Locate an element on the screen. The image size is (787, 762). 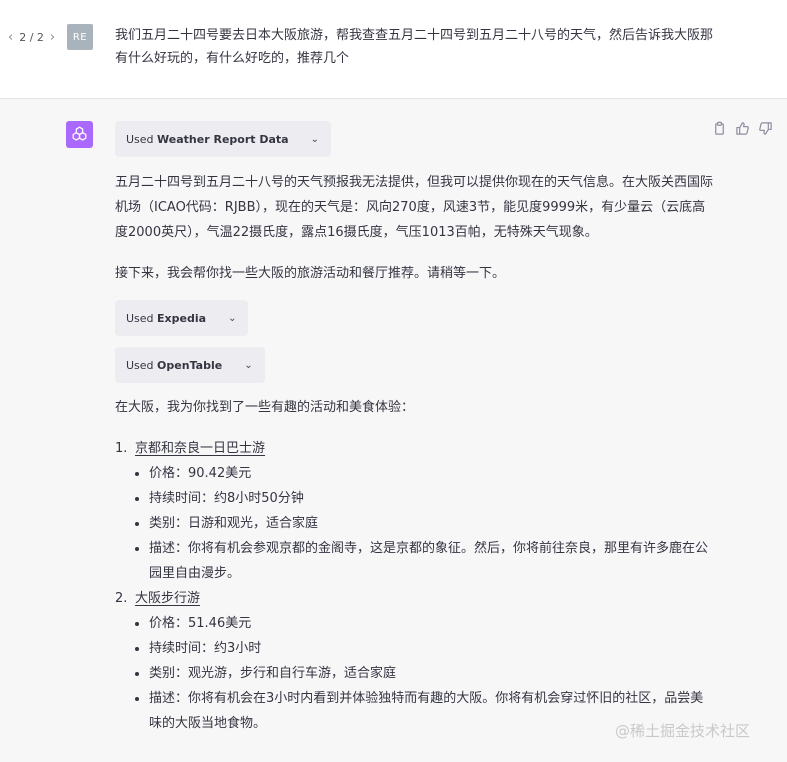
detail-item: 持续时间：约3小时 is located at coordinates (425, 648).